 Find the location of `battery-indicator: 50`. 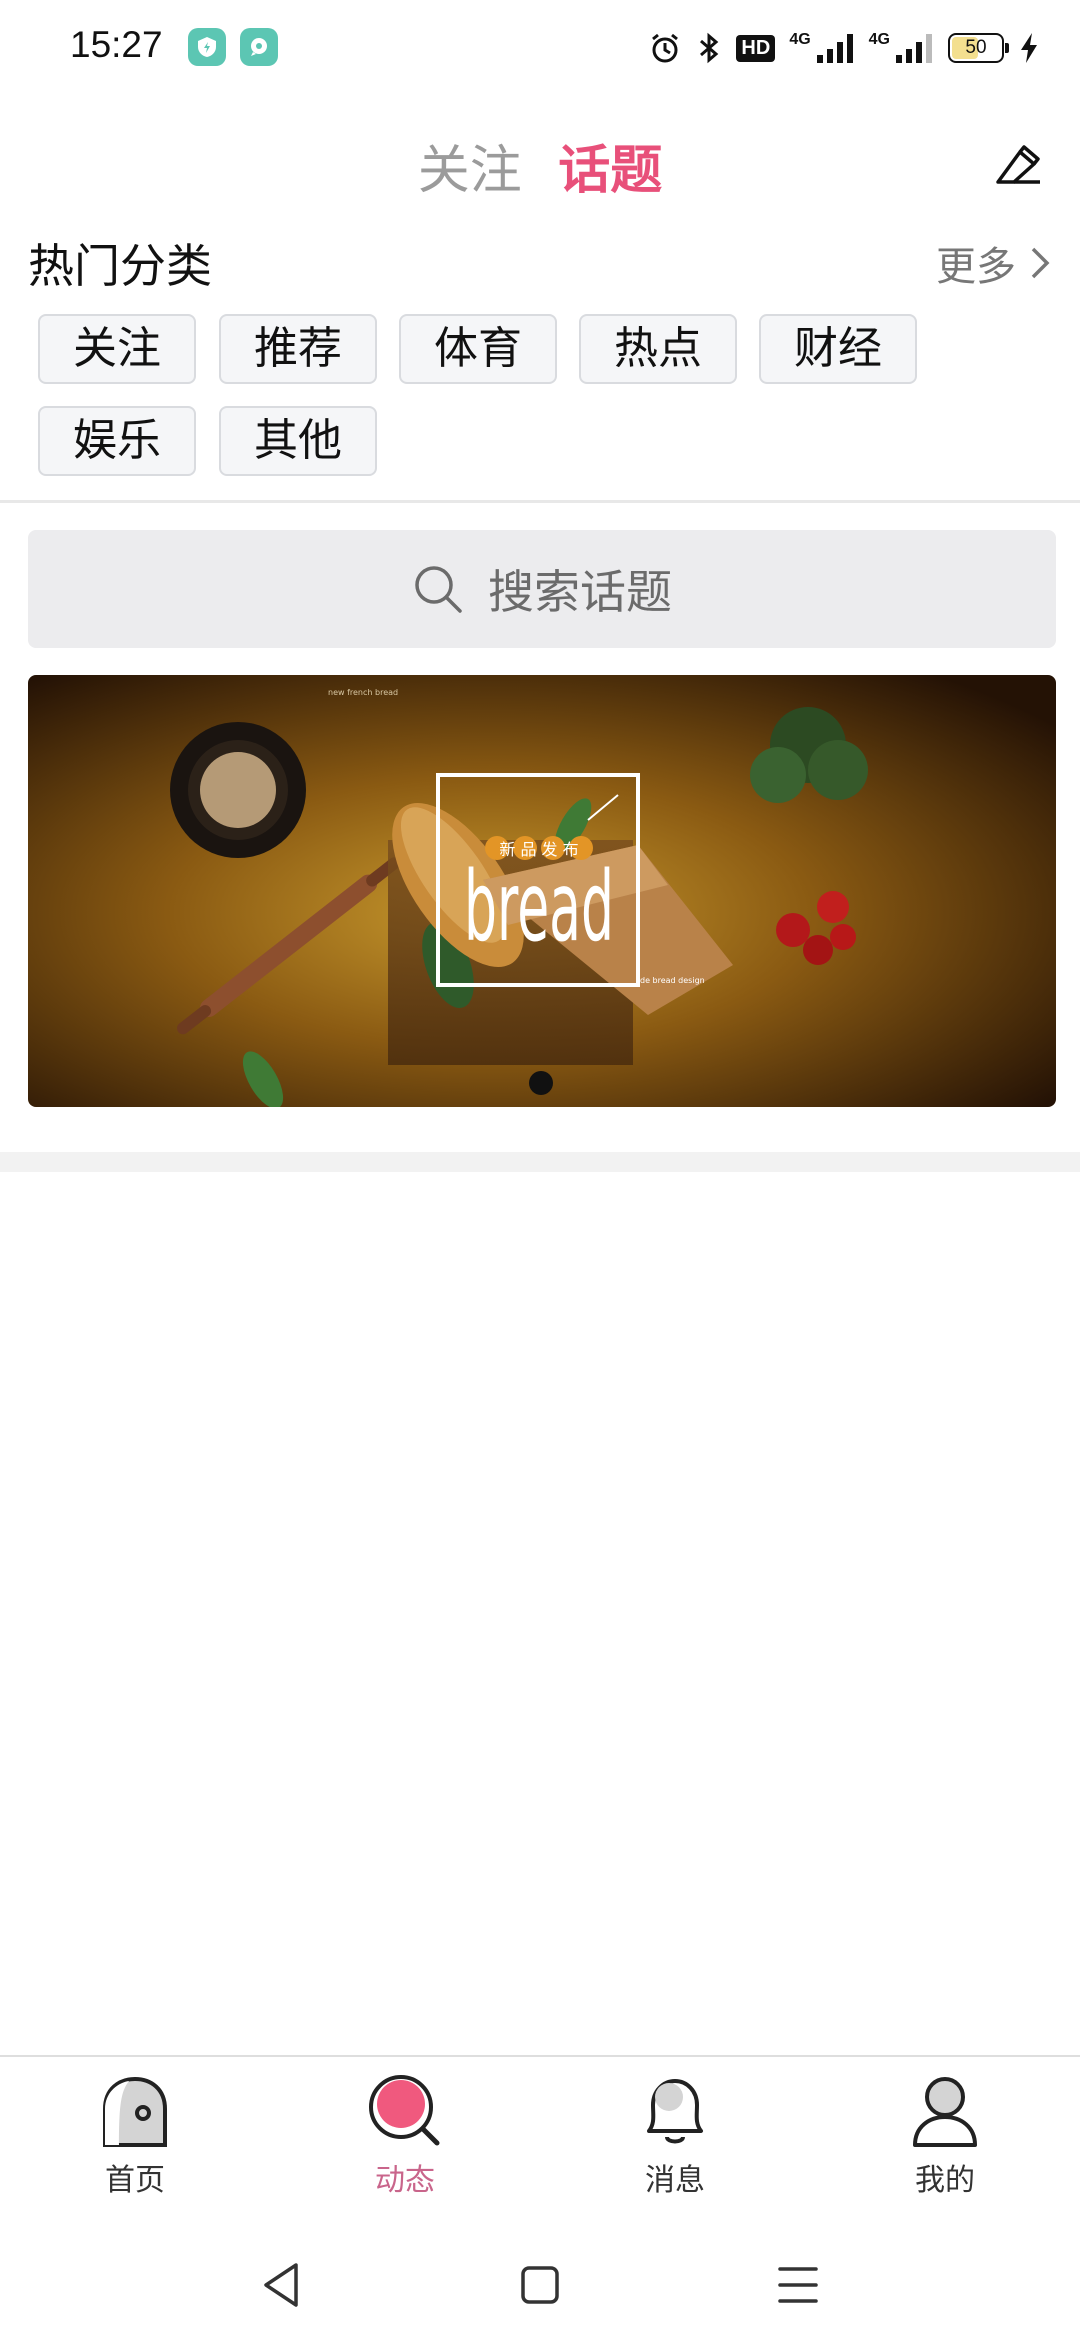

battery-indicator: 50 is located at coordinates (978, 48).